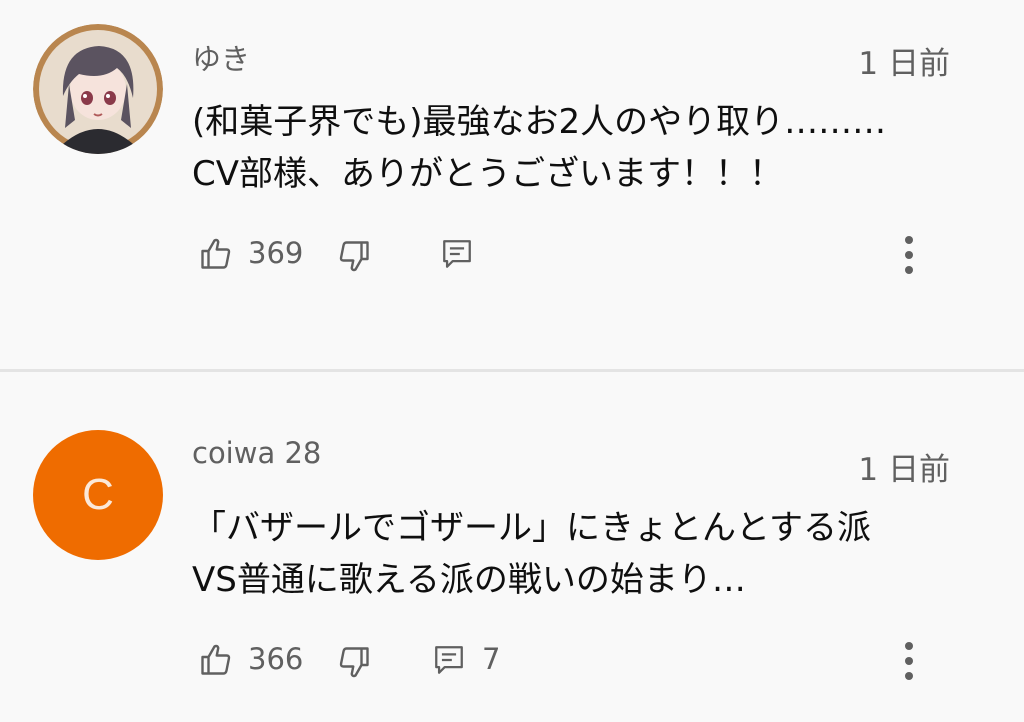 Image resolution: width=1024 pixels, height=722 pixels. What do you see at coordinates (592, 663) in the screenshot?
I see `comment-actions: 366 7` at bounding box center [592, 663].